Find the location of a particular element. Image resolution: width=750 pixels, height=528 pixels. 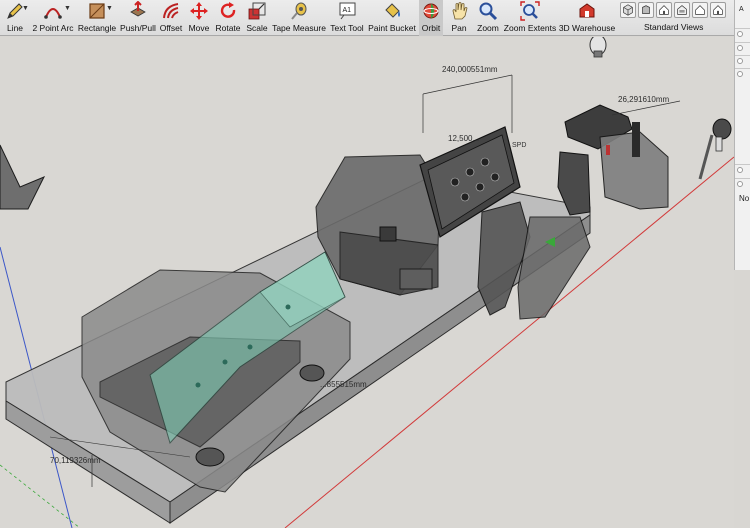

tool-3d-warehouse: 3D Warehouse is located at coordinates (587, 18).